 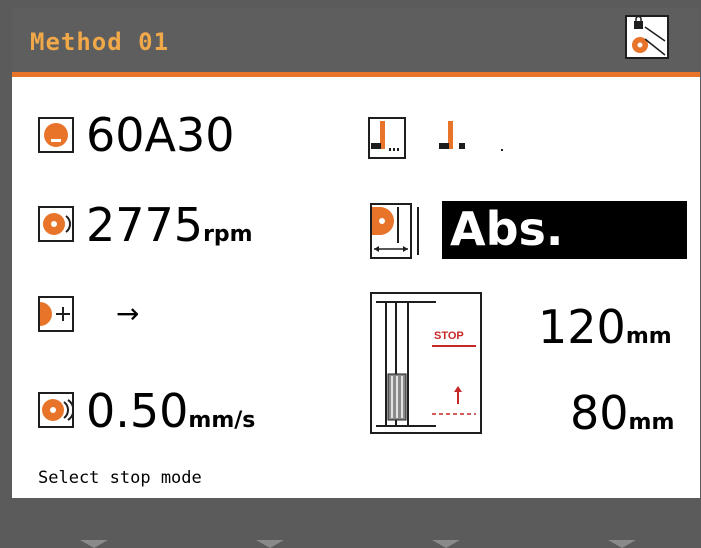 I want to click on stop-upper-value: 120mm, so click(x=605, y=332).